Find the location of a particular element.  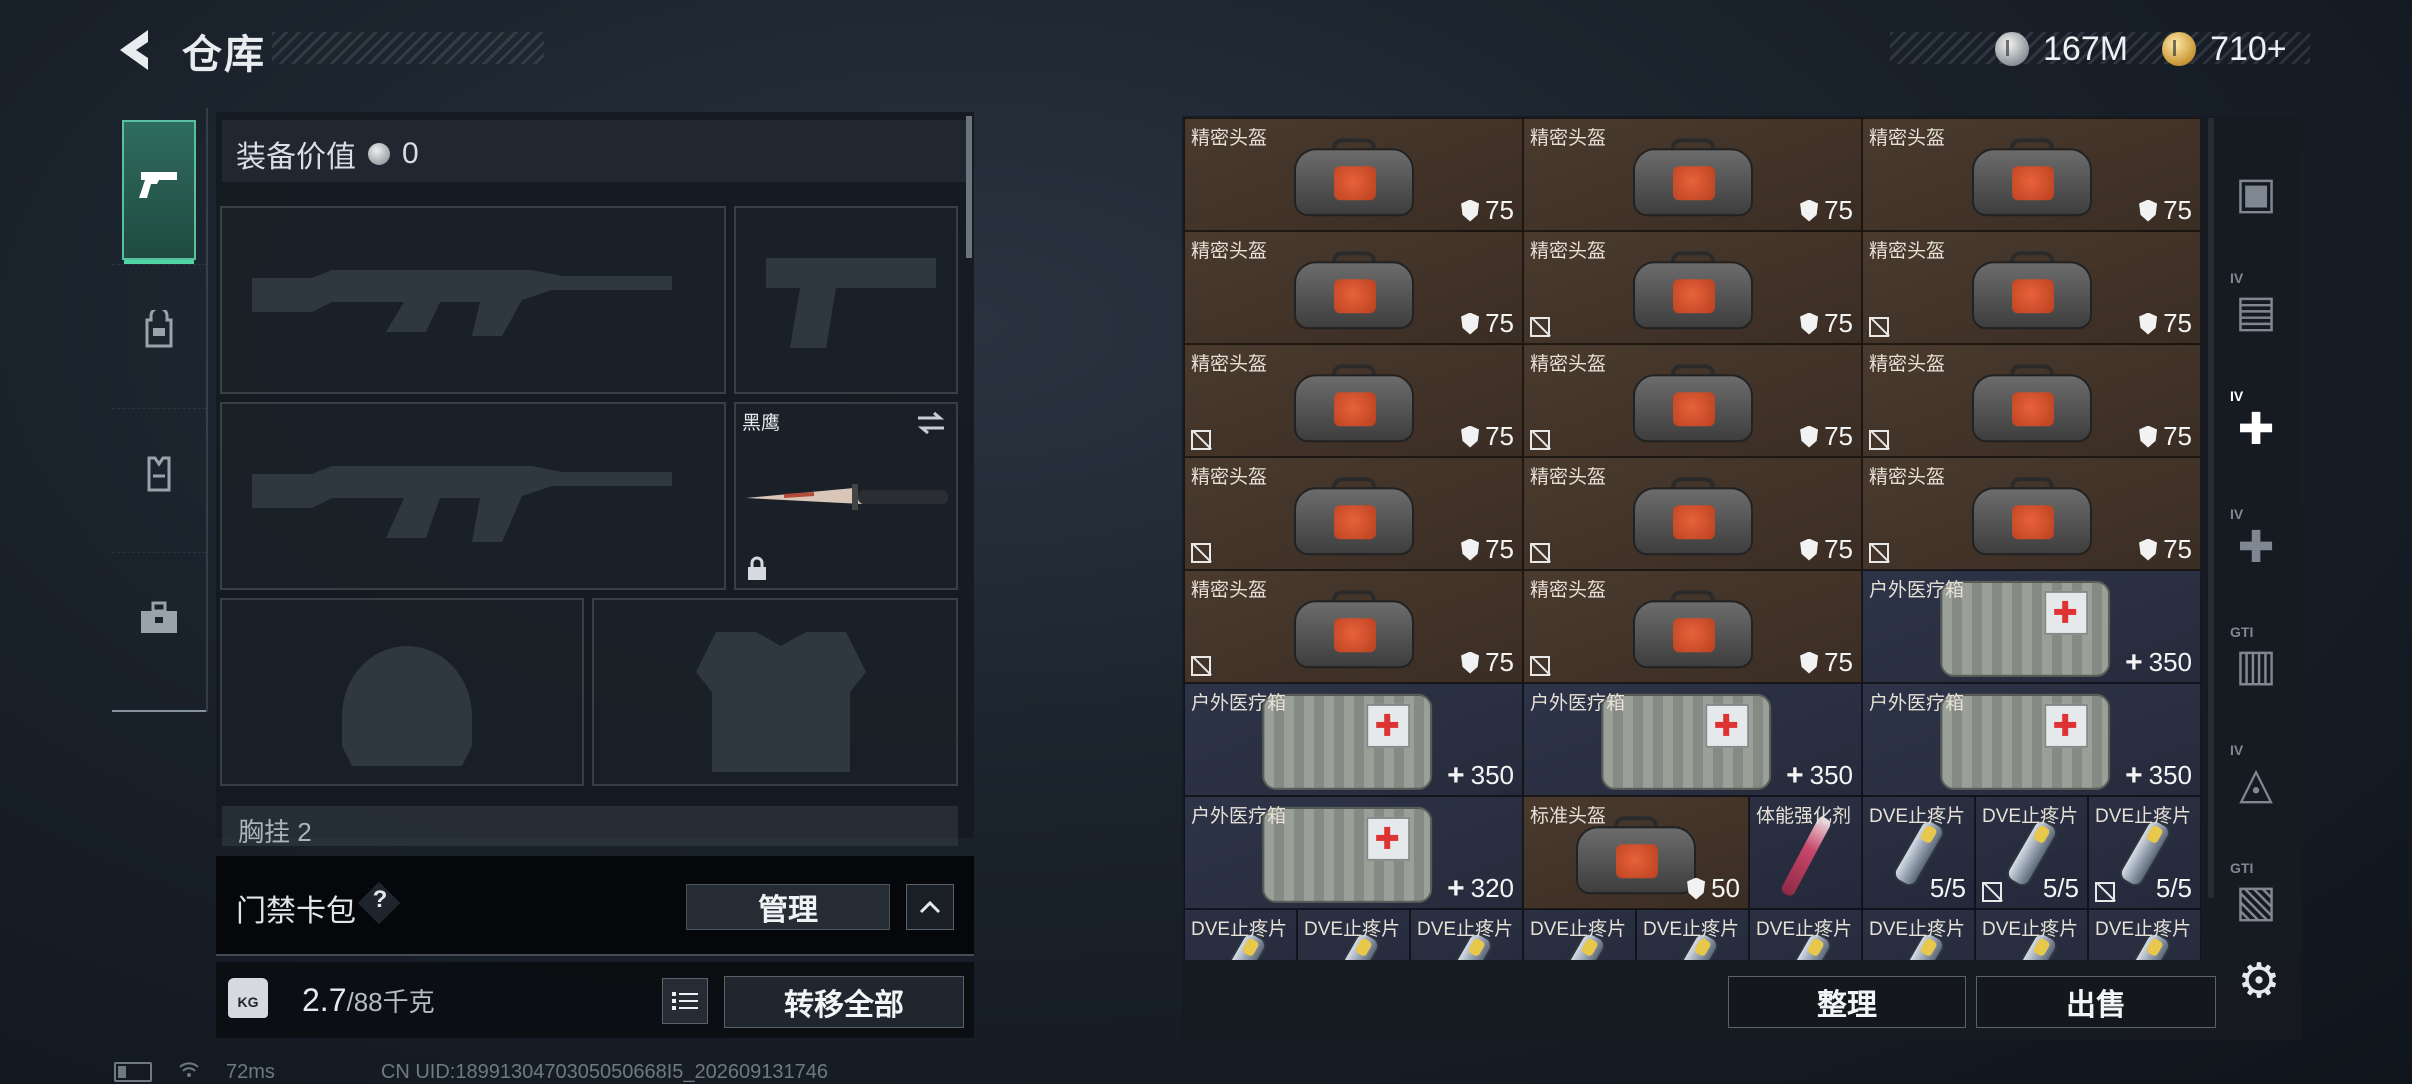

collapse-button is located at coordinates (930, 907).